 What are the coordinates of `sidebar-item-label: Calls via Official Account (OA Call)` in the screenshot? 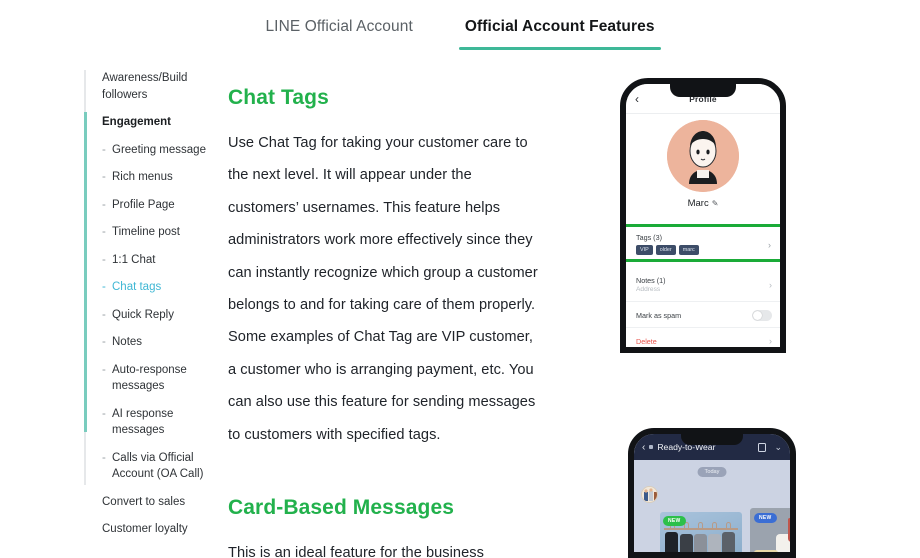 It's located at (158, 466).